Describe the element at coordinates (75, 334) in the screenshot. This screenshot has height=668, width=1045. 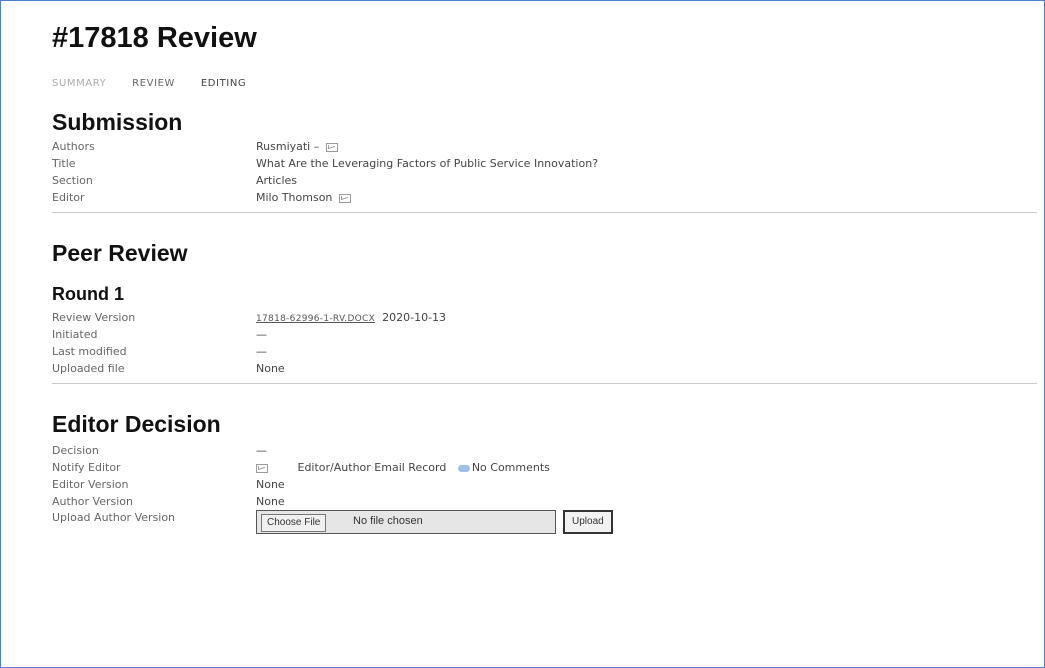
I see `initiated-label: Initiated` at that location.